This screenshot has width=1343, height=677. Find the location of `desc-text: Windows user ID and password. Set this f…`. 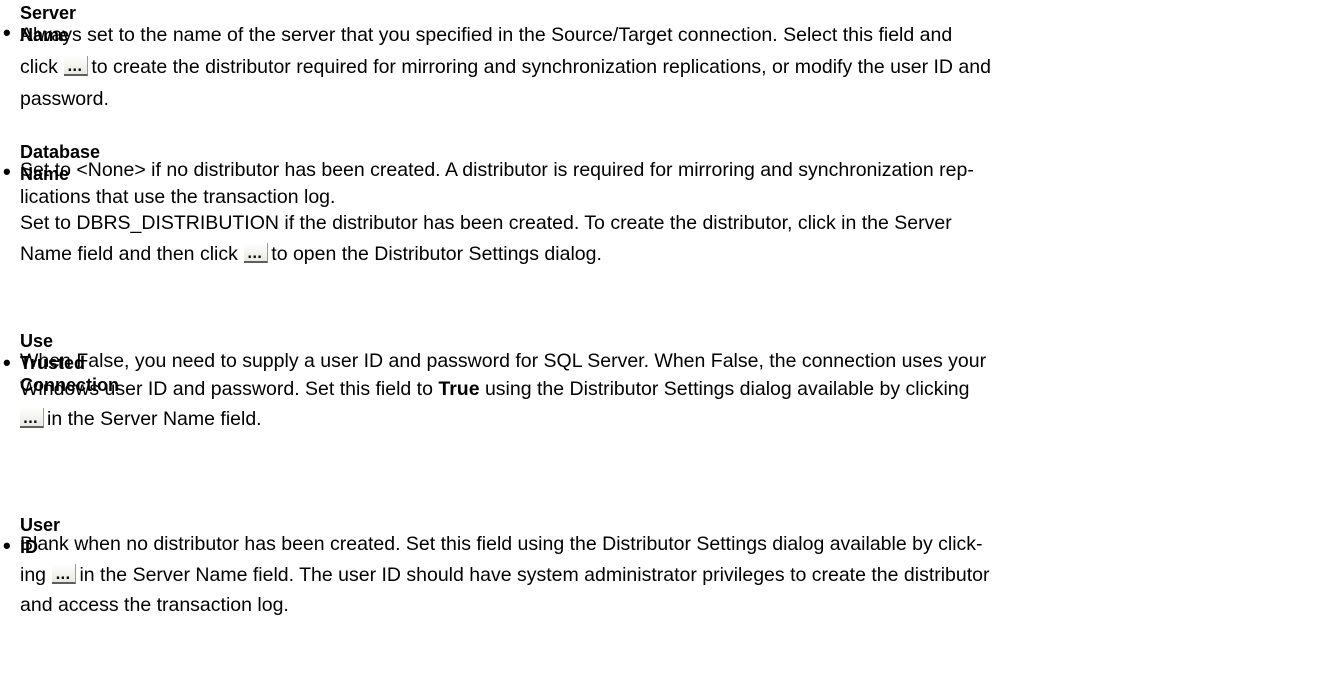

desc-text: Windows user ID and password. Set this f… is located at coordinates (229, 389).